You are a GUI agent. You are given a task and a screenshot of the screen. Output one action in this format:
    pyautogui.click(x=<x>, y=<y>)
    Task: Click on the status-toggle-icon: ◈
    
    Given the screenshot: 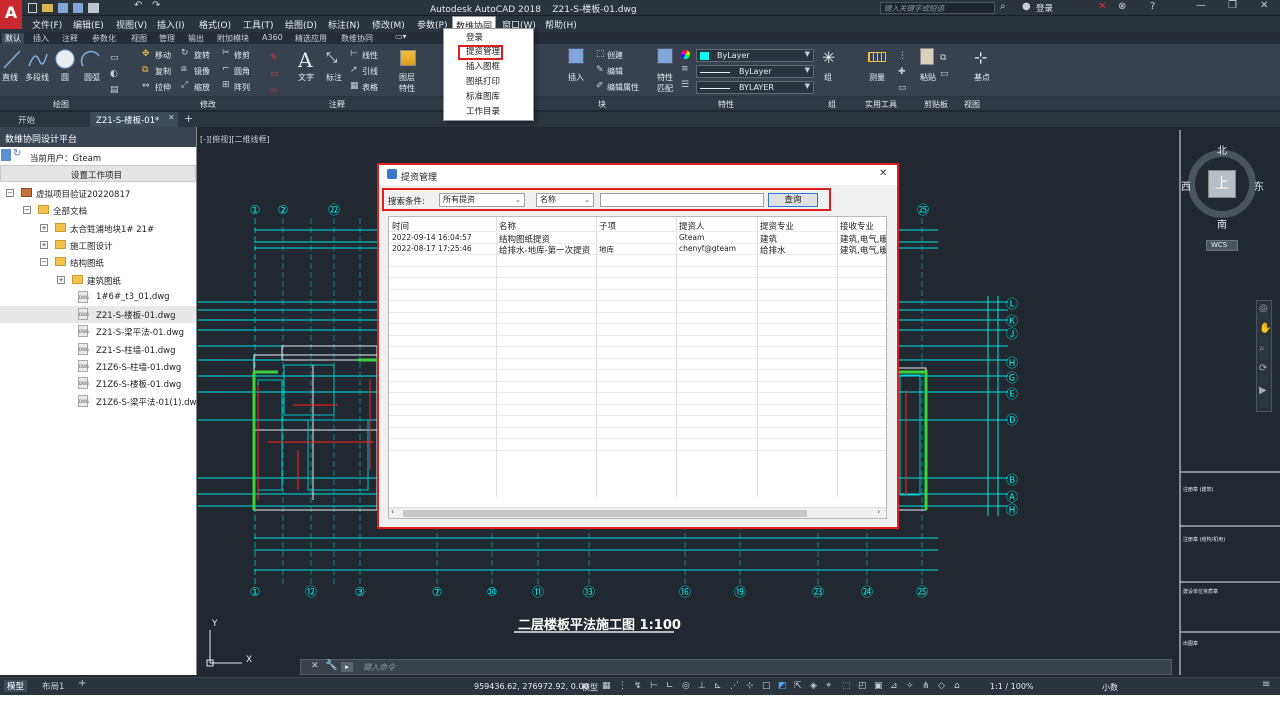 What is the action you would take?
    pyautogui.click(x=816, y=687)
    